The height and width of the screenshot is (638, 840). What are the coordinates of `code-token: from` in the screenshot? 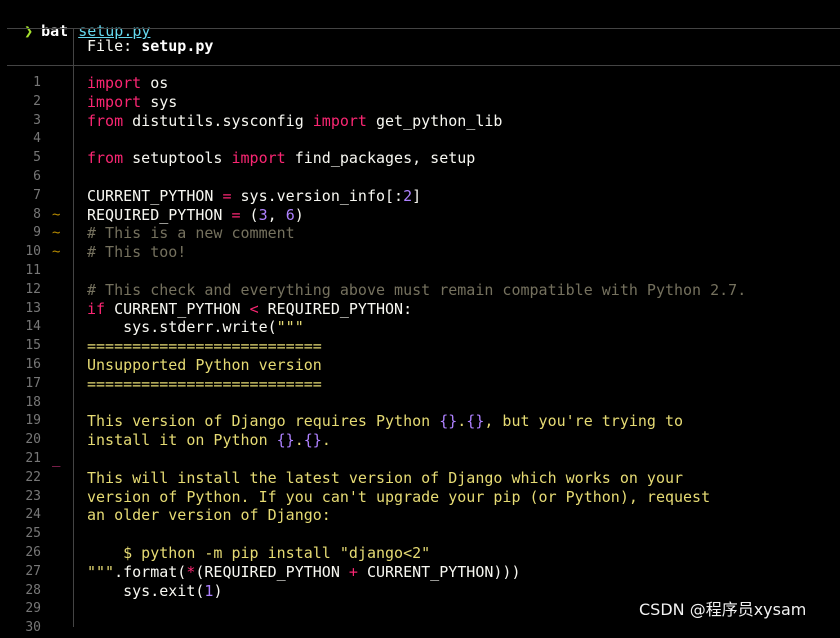 It's located at (105, 158).